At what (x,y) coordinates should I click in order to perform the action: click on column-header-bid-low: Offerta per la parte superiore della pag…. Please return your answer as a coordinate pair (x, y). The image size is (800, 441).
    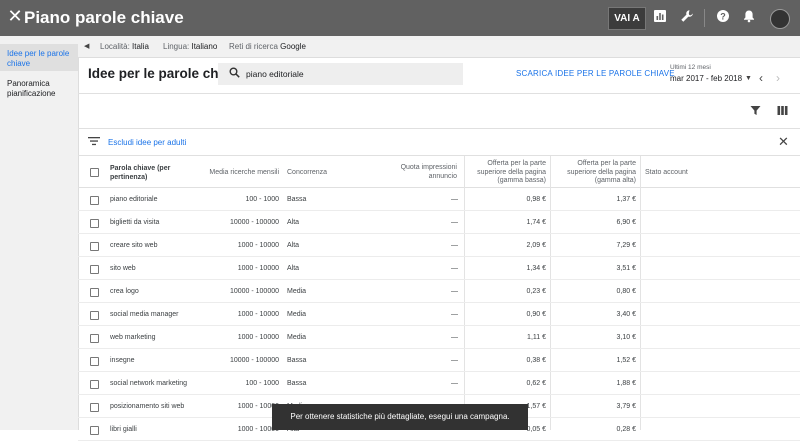
    Looking at the image, I should click on (506, 173).